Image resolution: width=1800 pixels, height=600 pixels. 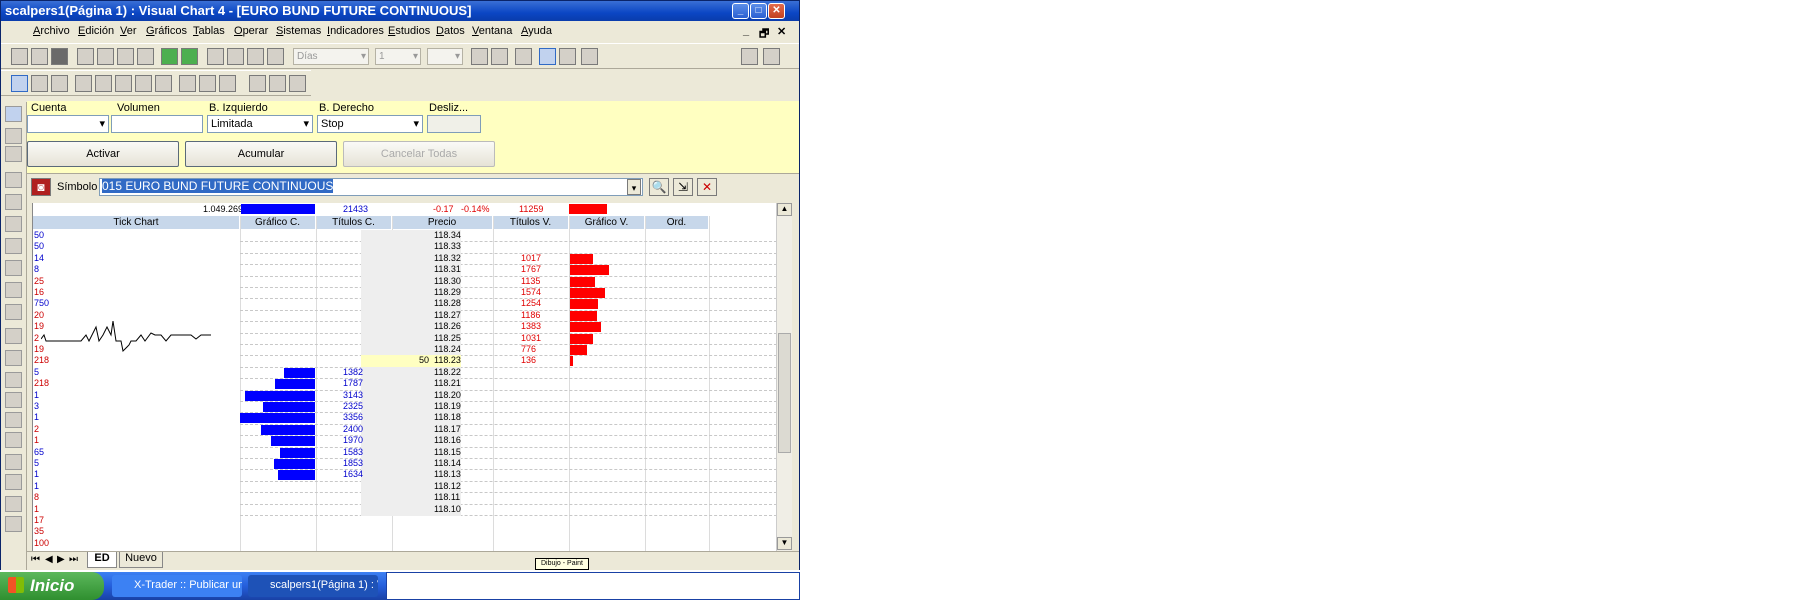 I want to click on menu-item-5: Operar, so click(x=251, y=31).